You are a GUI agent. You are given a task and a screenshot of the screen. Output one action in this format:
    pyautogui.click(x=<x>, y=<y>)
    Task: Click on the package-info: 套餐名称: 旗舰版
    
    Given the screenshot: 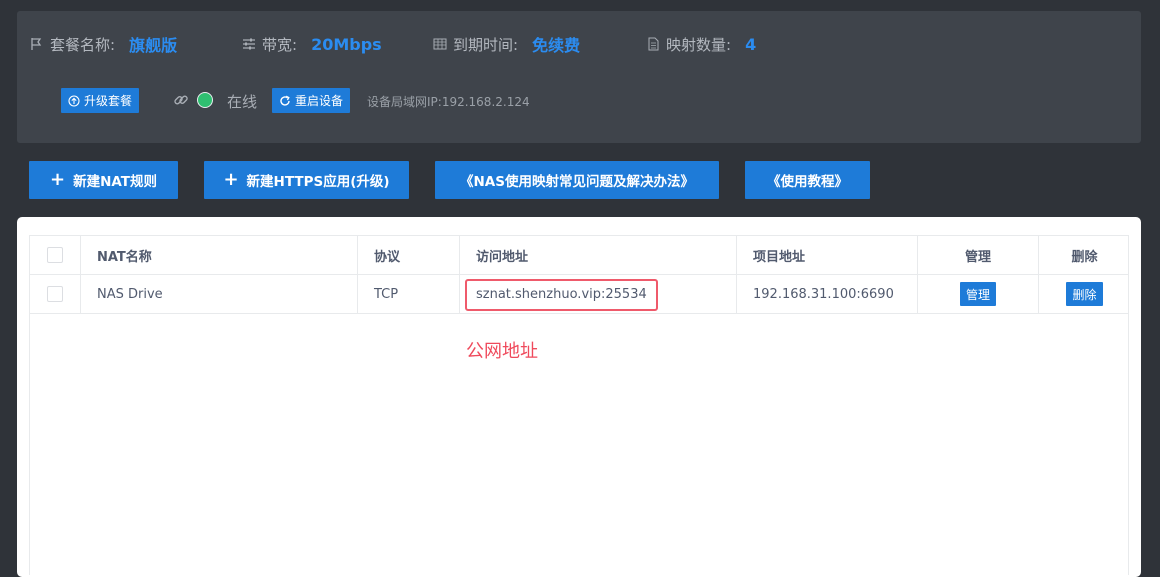 What is the action you would take?
    pyautogui.click(x=103, y=44)
    